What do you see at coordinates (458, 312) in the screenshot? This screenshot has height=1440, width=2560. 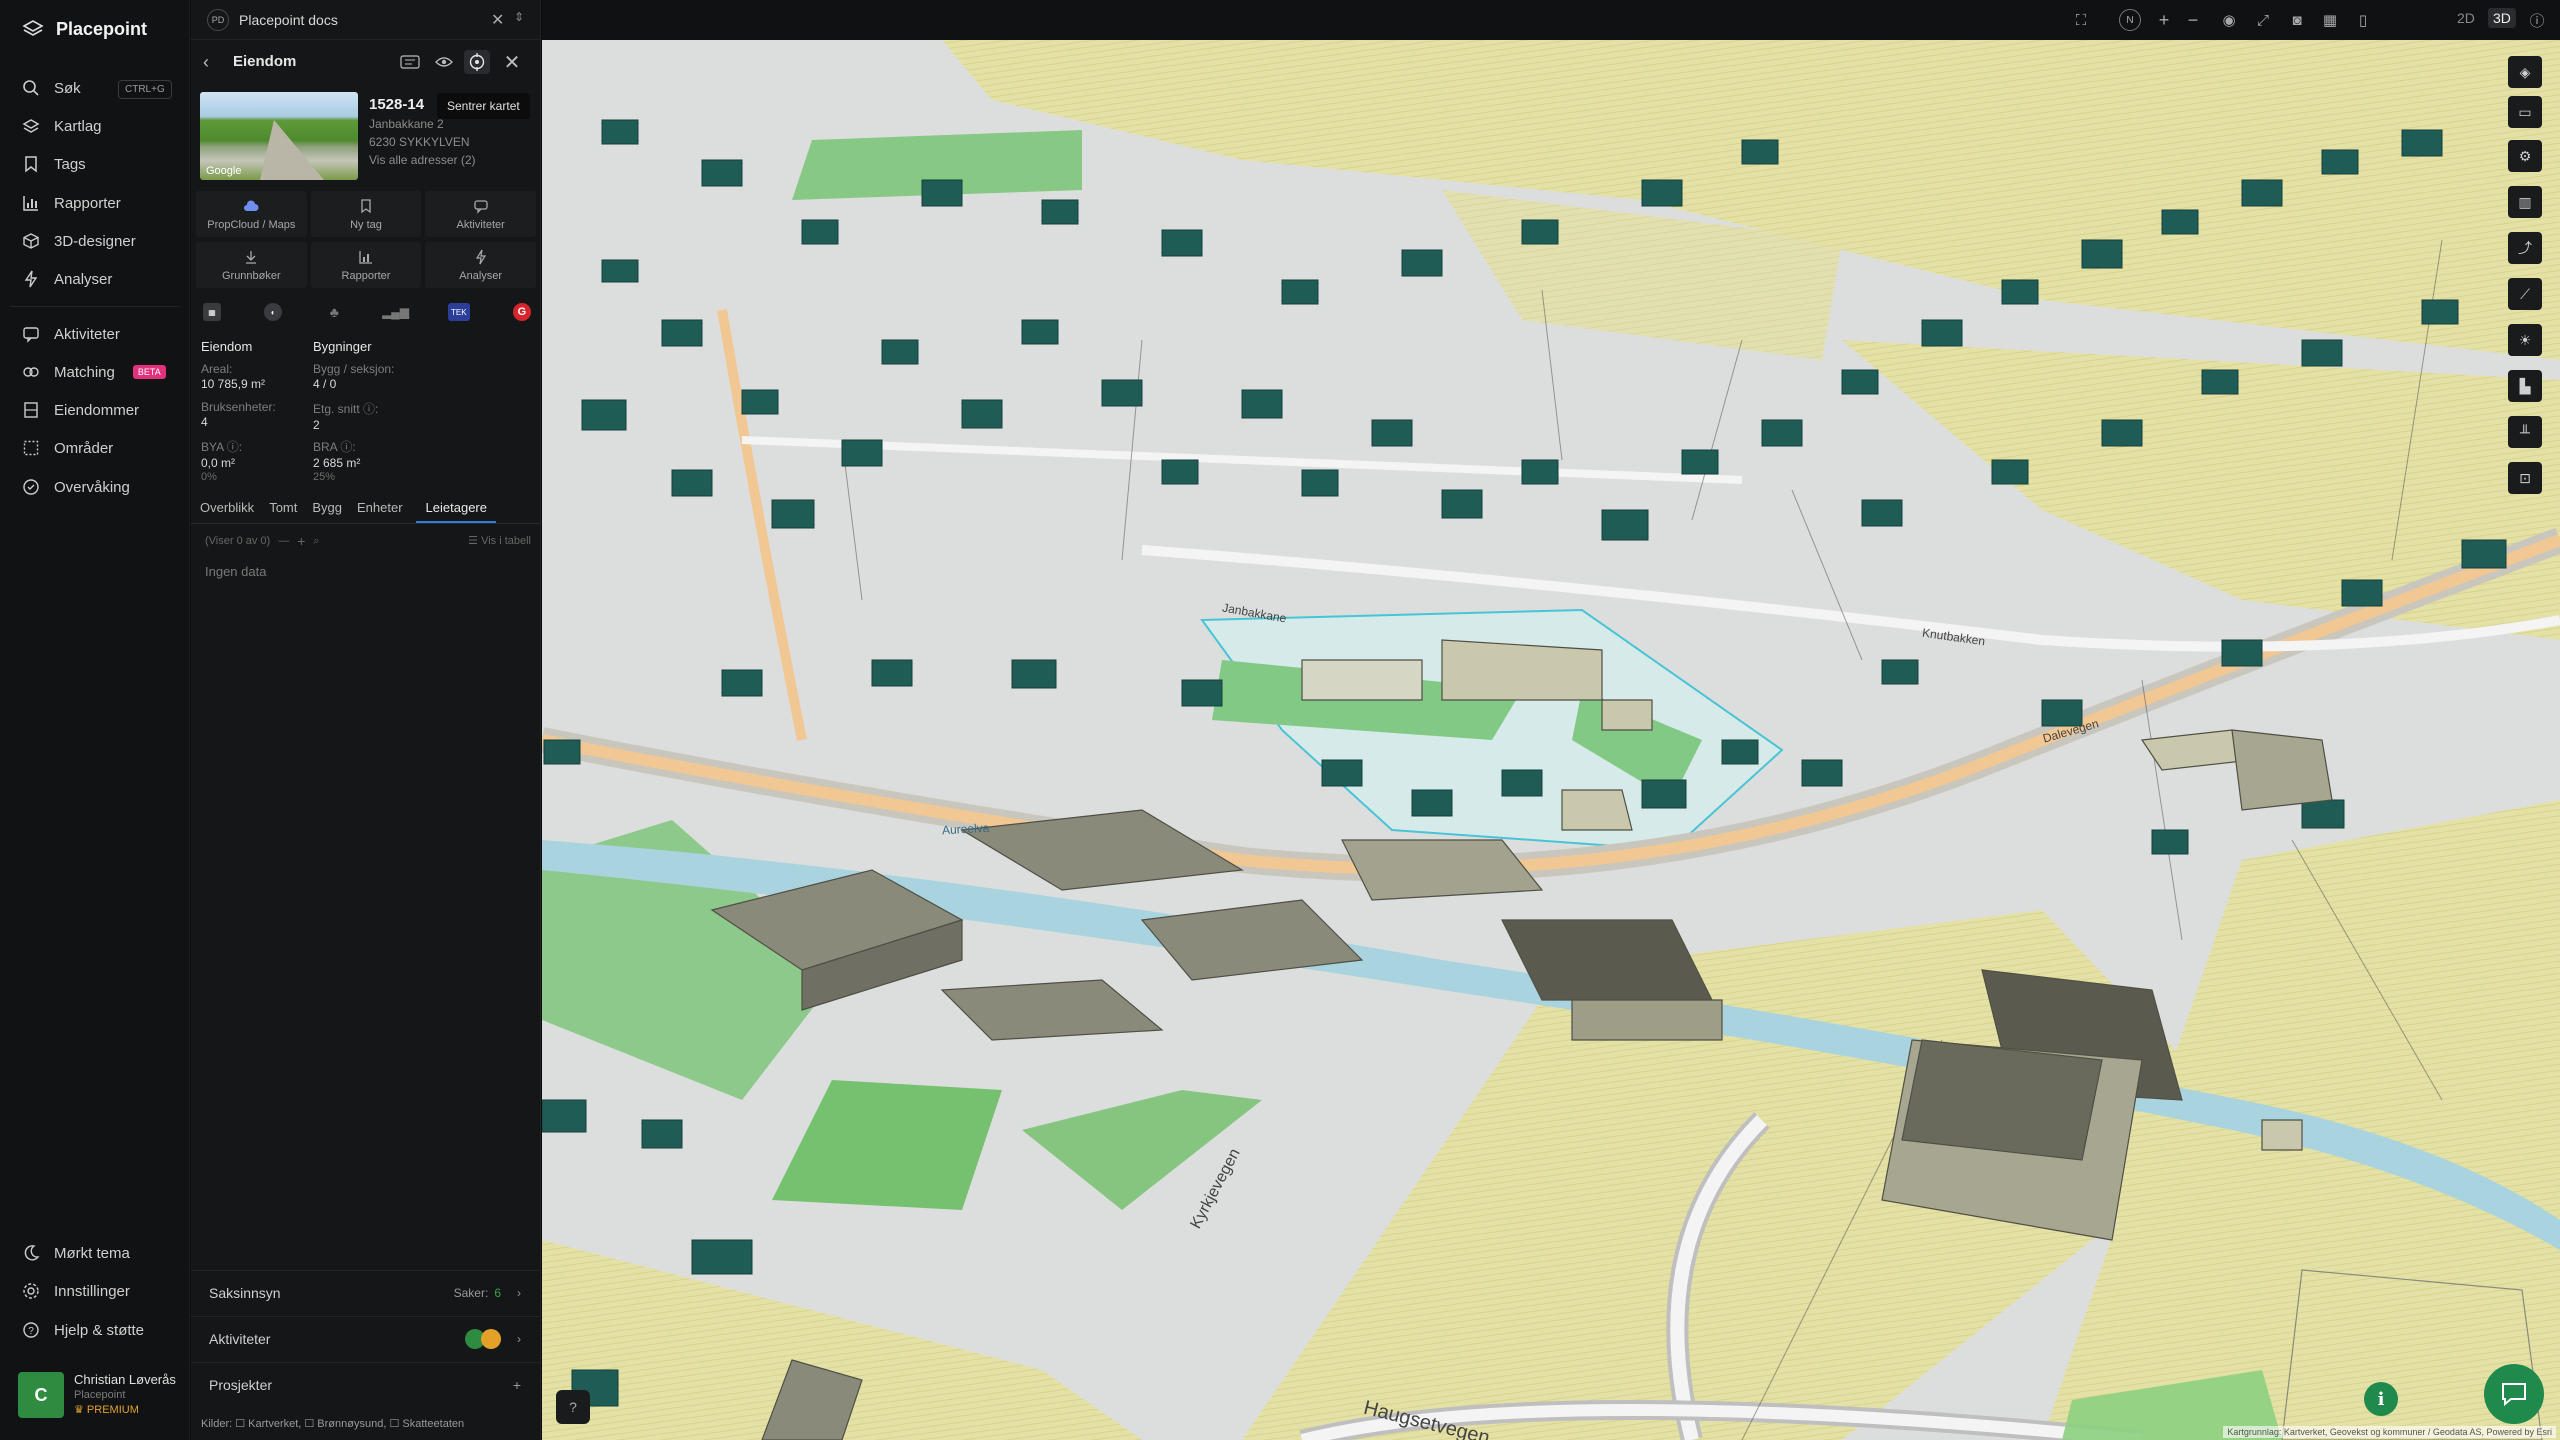 I see `source-tek-badge: TEK` at bounding box center [458, 312].